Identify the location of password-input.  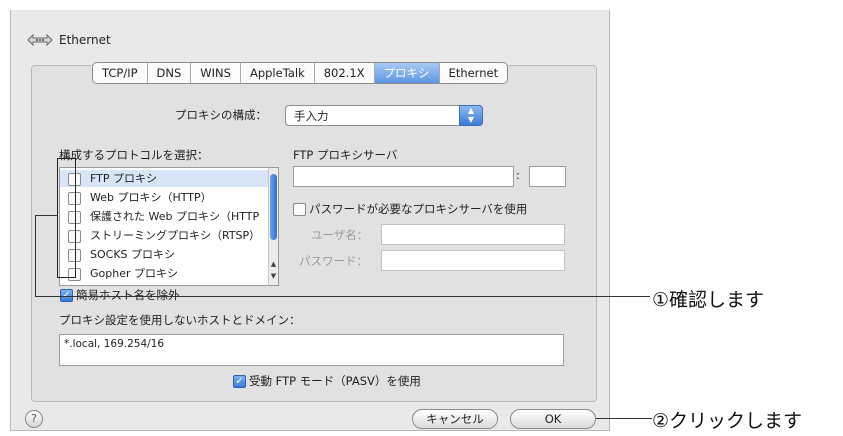
(473, 260).